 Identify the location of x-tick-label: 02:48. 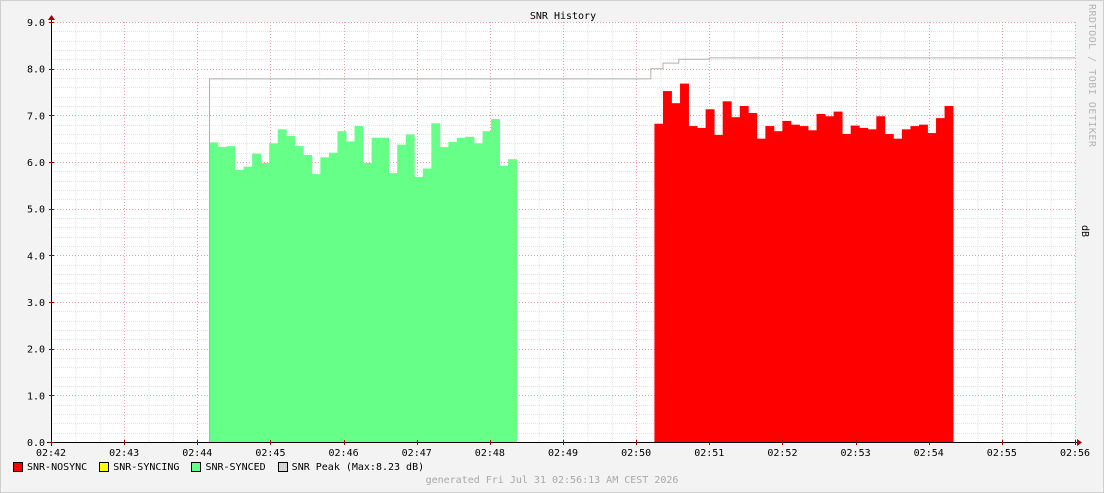
(490, 453).